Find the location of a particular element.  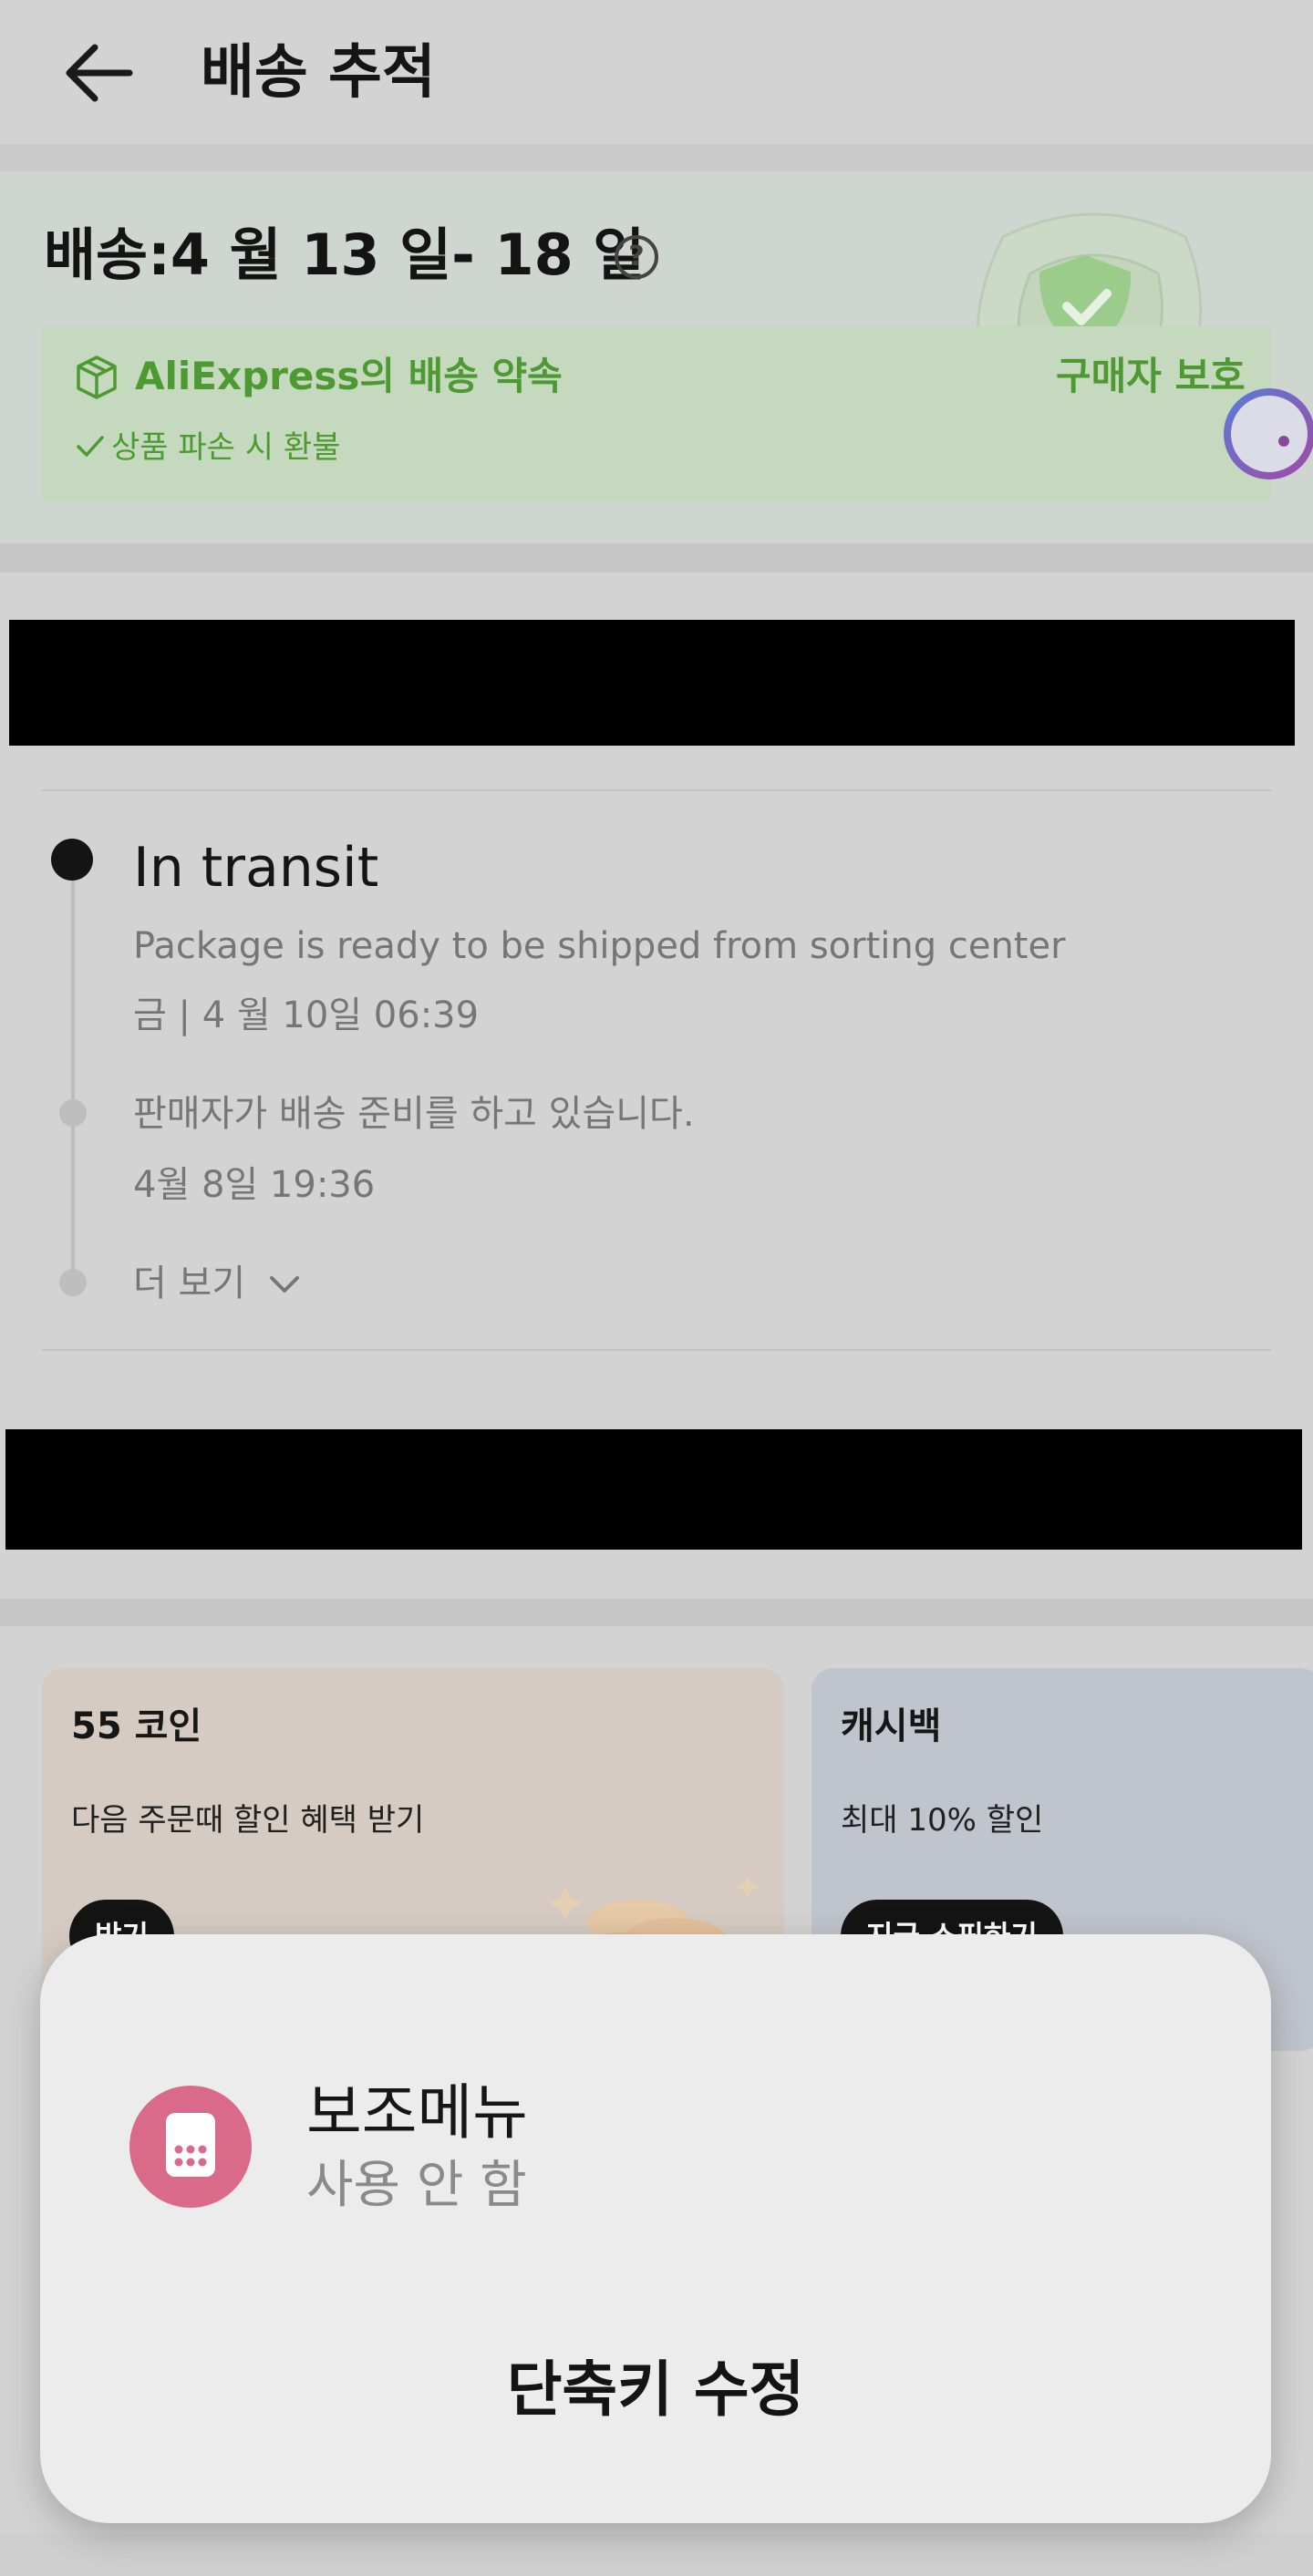

event-time: 4월 8일 19:36 is located at coordinates (254, 1185).